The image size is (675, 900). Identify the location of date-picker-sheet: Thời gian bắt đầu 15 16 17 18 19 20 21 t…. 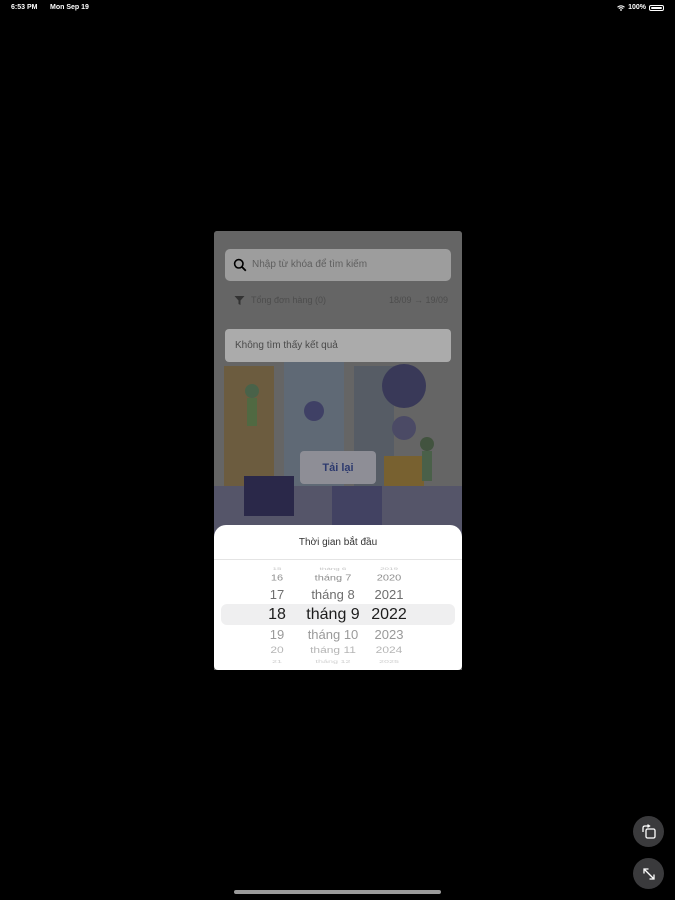
(338, 597).